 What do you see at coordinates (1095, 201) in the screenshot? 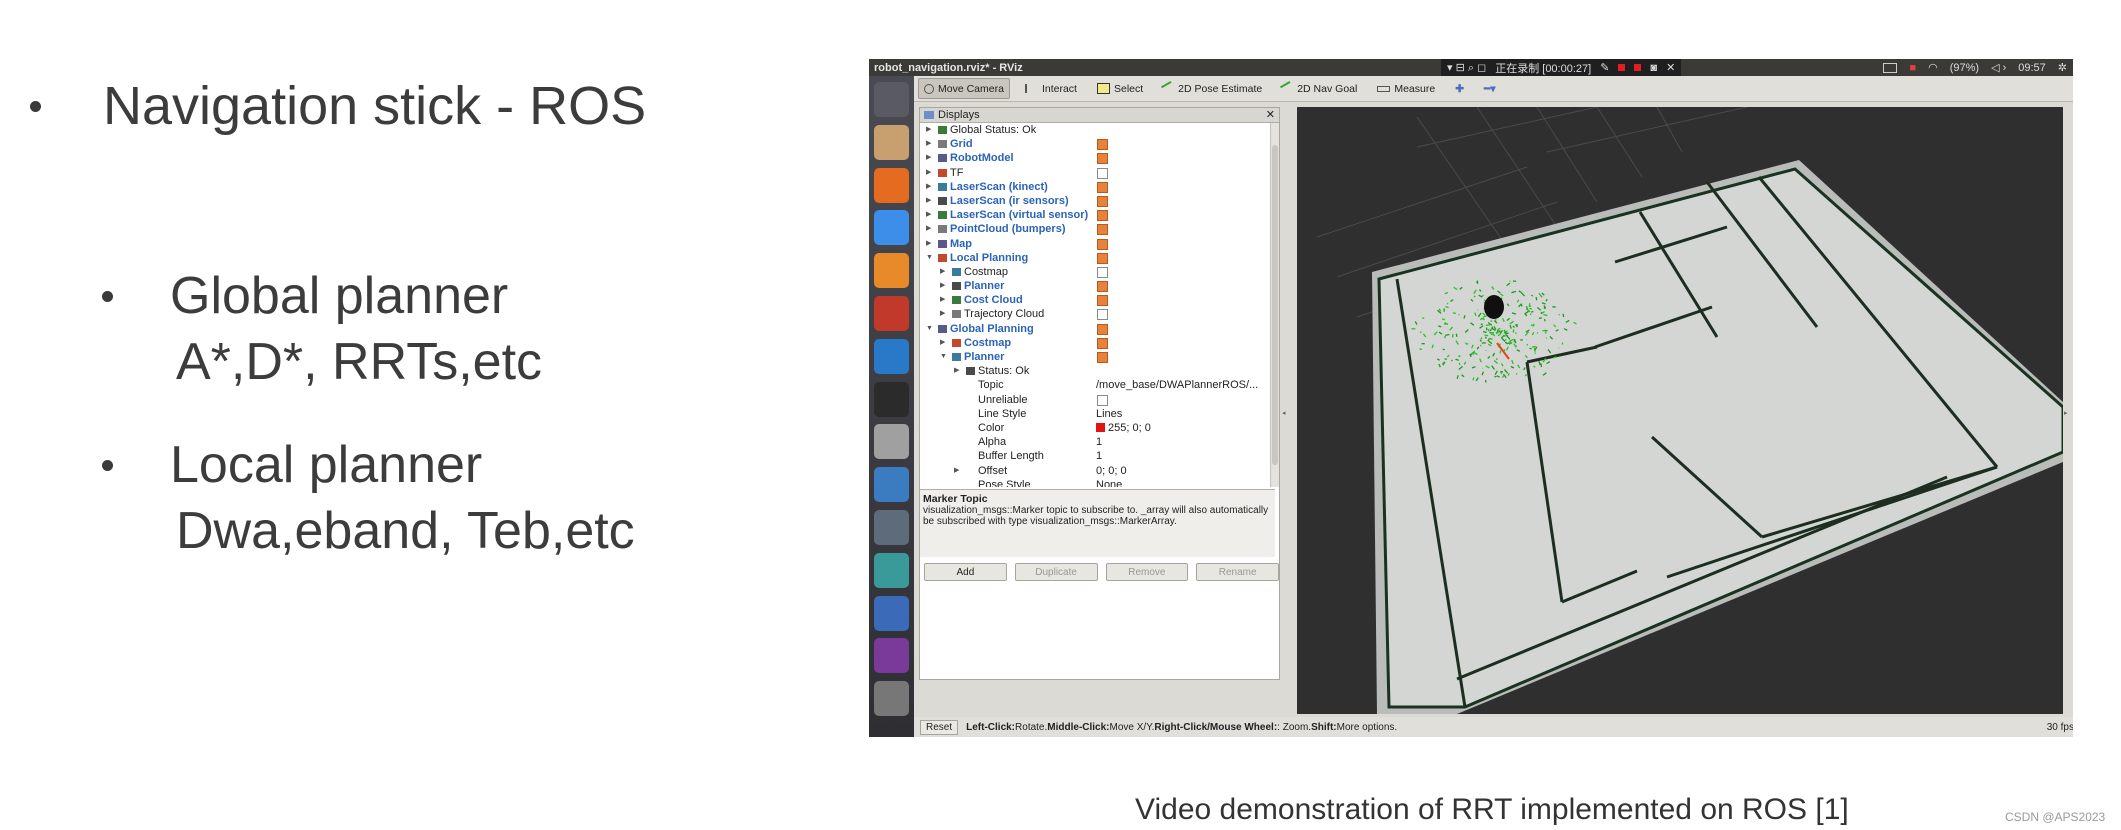
I see `display-row: ▶ LaserScan (ir sensors)` at bounding box center [1095, 201].